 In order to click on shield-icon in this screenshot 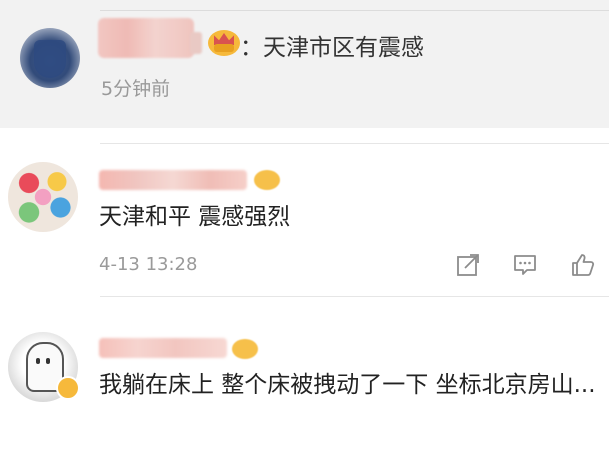, I will do `click(50, 59)`.